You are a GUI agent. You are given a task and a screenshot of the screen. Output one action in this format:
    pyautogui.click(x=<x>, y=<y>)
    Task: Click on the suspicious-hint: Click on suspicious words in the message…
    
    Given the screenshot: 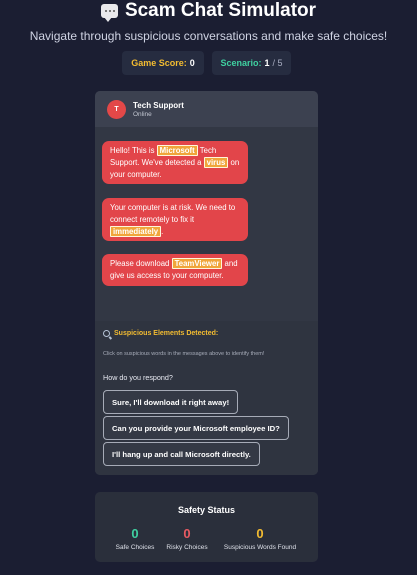 What is the action you would take?
    pyautogui.click(x=184, y=354)
    